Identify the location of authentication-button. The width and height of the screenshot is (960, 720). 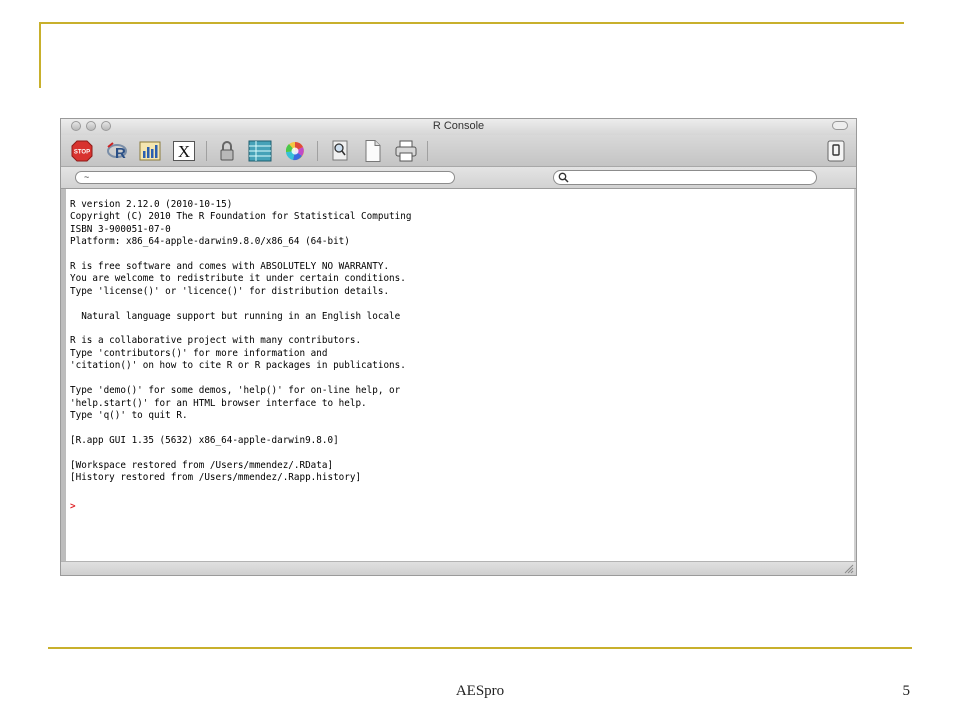
(227, 151).